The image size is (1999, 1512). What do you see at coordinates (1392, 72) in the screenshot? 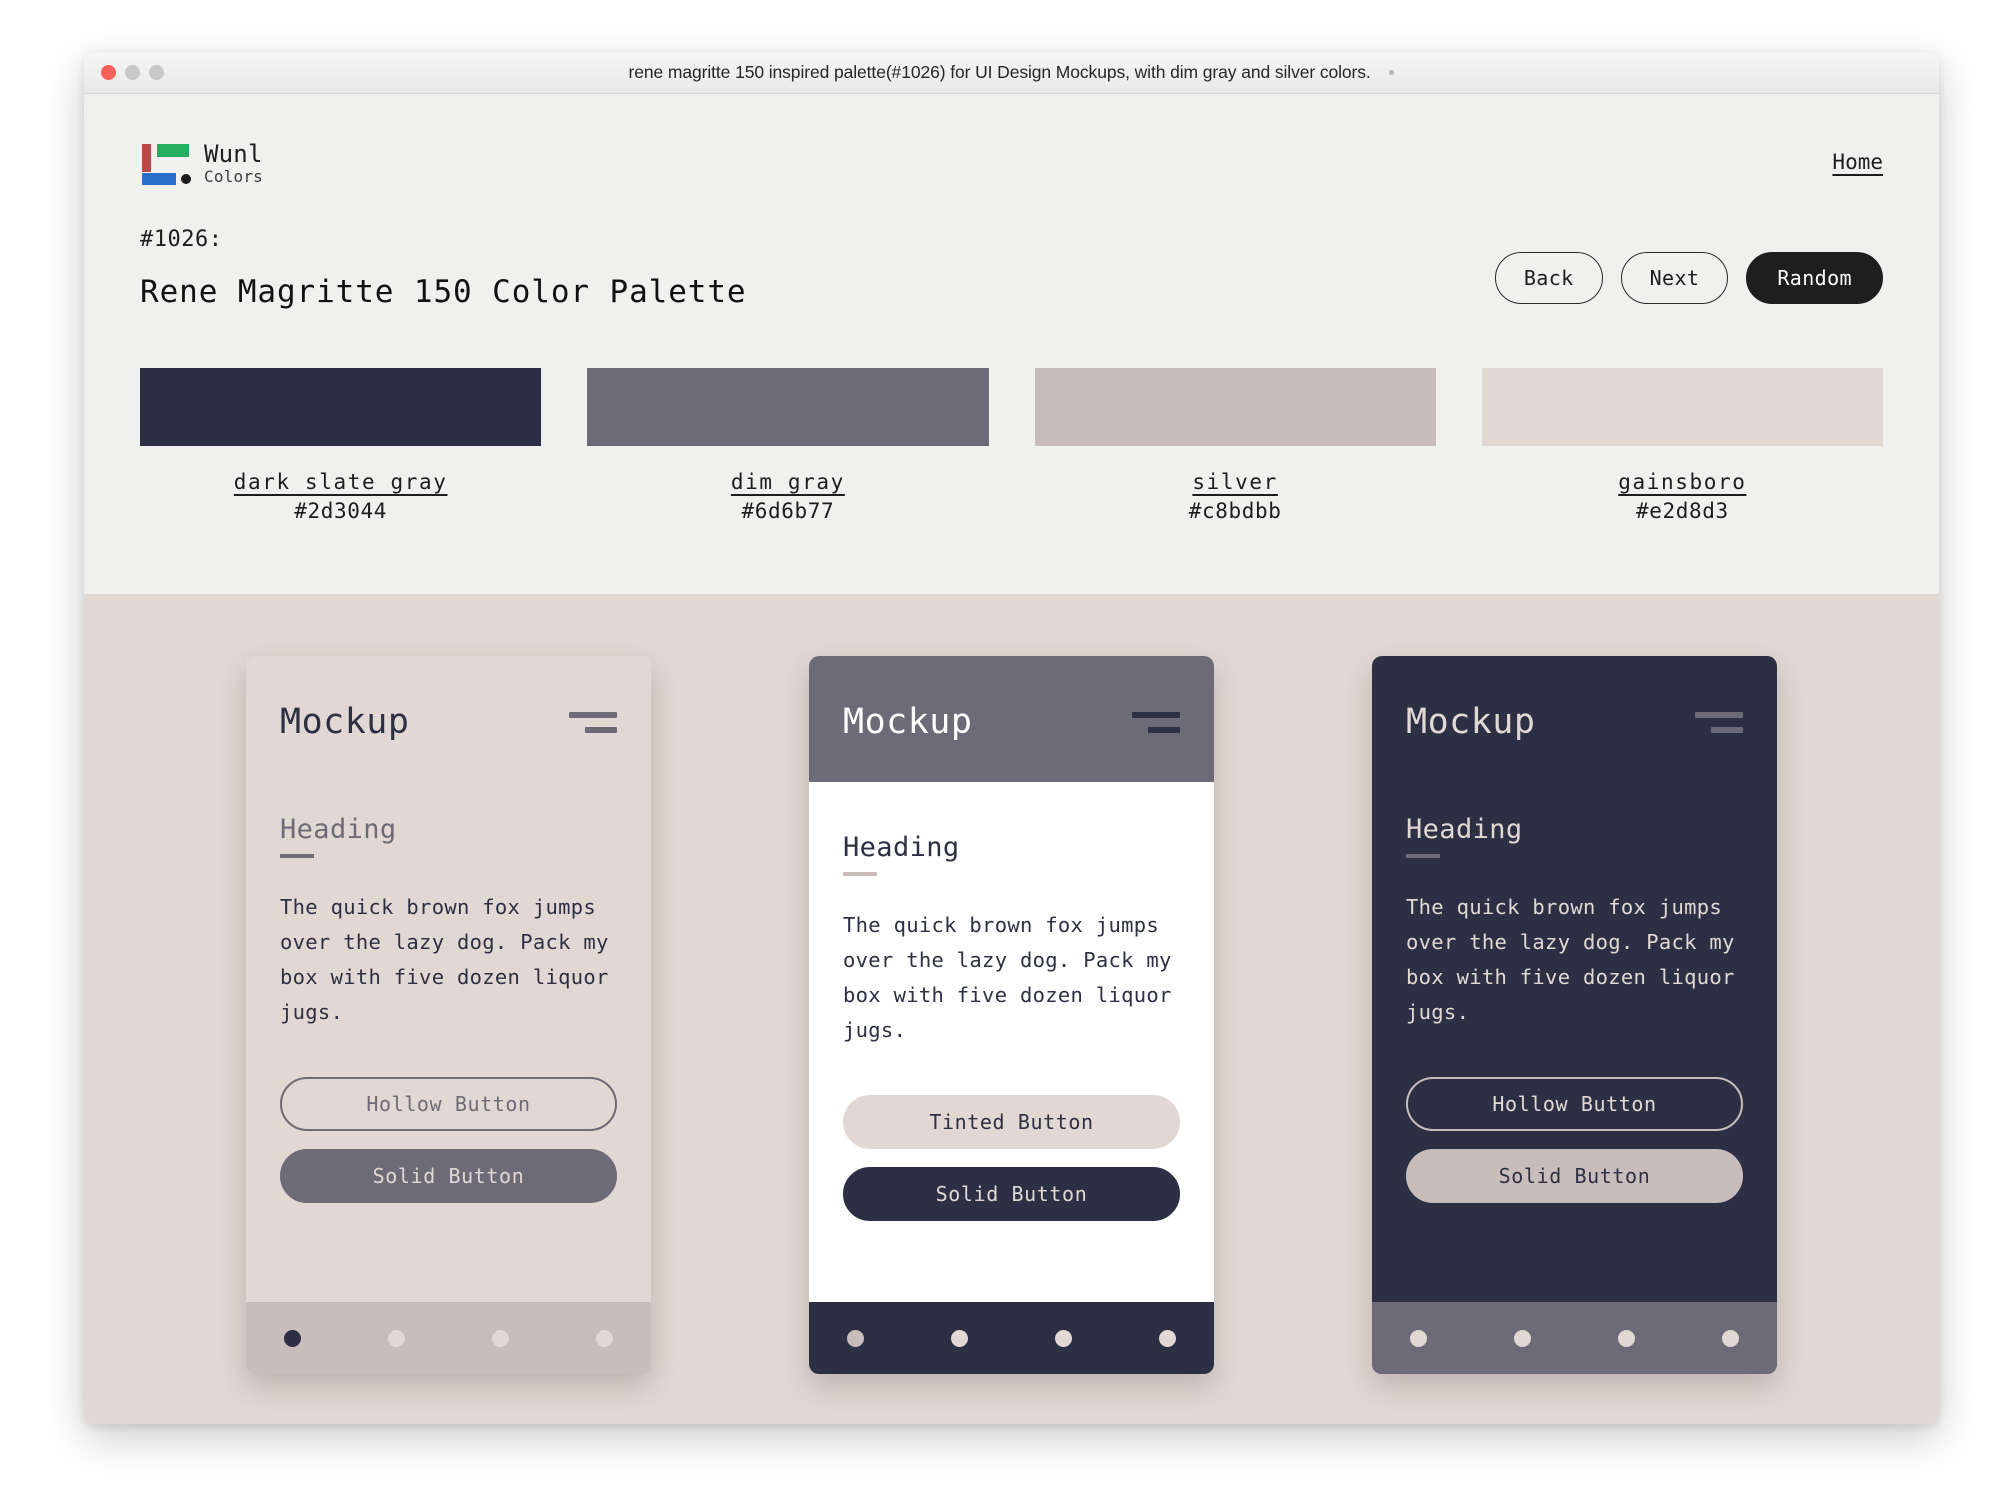
I see `modified-indicator-icon` at bounding box center [1392, 72].